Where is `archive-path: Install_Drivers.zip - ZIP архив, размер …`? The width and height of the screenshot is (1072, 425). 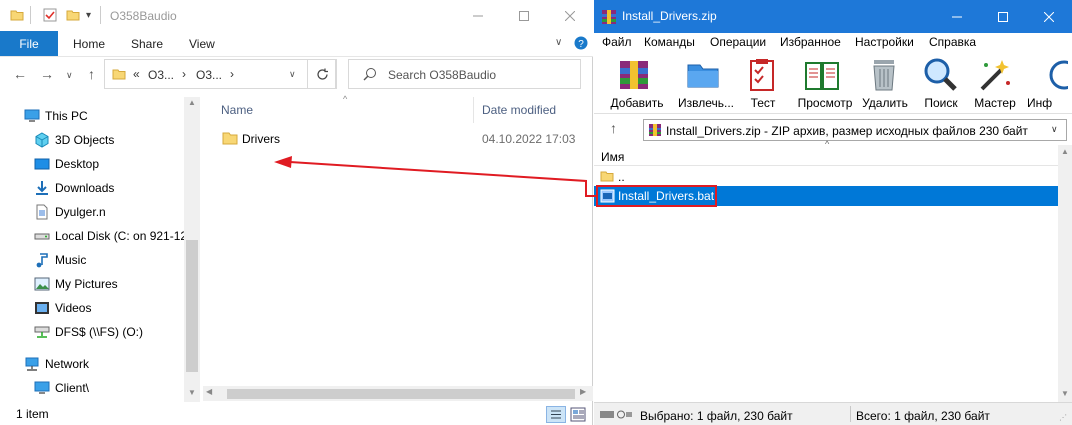
archive-path: Install_Drivers.zip - ZIP архив, размер … is located at coordinates (847, 131).